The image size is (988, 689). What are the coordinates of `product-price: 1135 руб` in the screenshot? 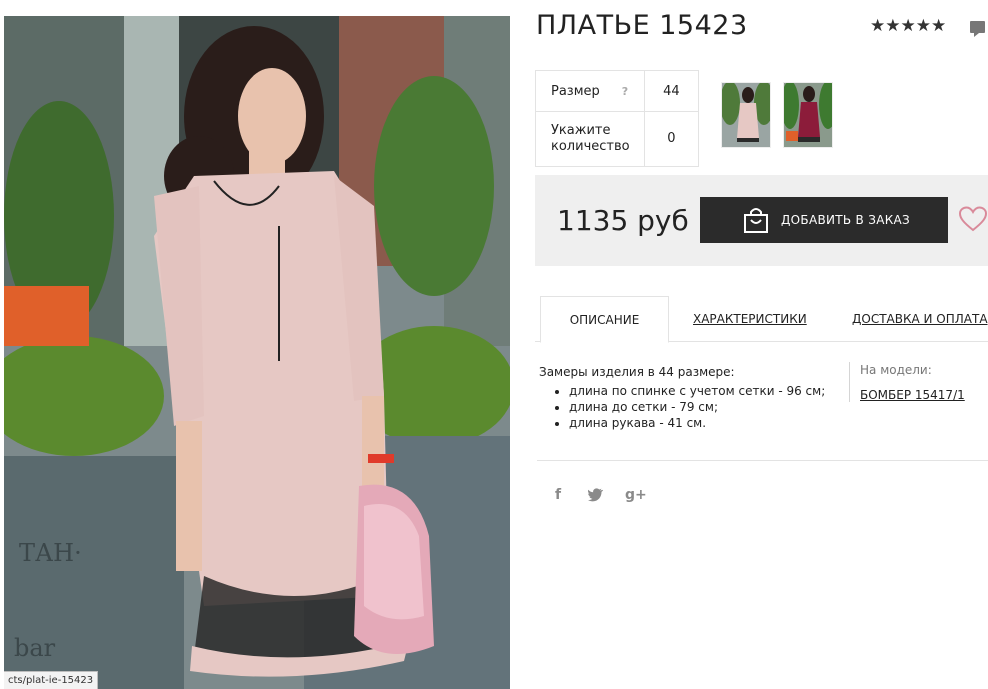 It's located at (623, 220).